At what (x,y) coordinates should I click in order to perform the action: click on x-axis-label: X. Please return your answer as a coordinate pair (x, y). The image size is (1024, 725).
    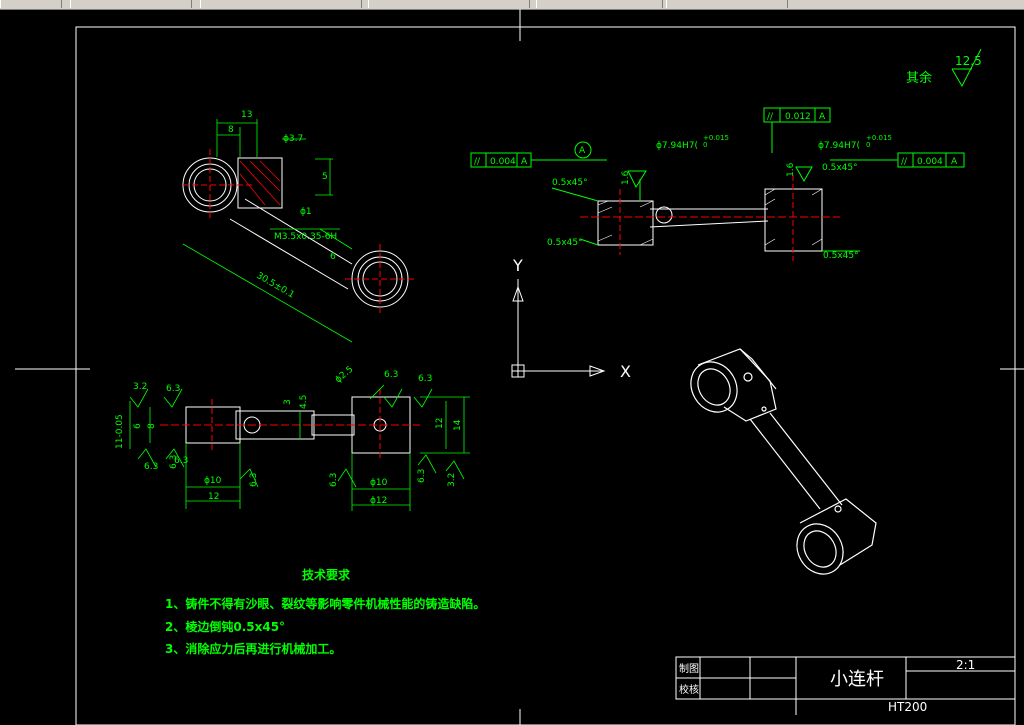
    Looking at the image, I should click on (625, 371).